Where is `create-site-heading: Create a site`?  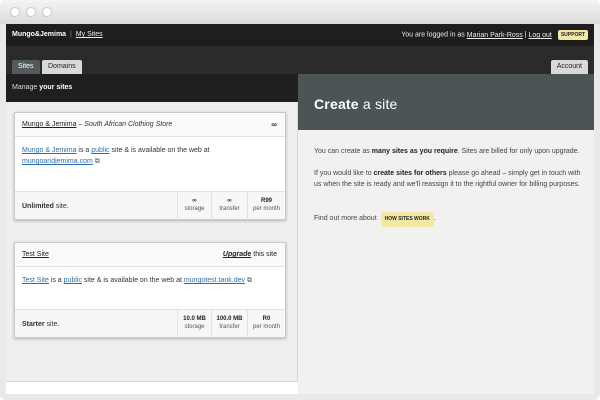
create-site-heading: Create a site is located at coordinates (446, 102).